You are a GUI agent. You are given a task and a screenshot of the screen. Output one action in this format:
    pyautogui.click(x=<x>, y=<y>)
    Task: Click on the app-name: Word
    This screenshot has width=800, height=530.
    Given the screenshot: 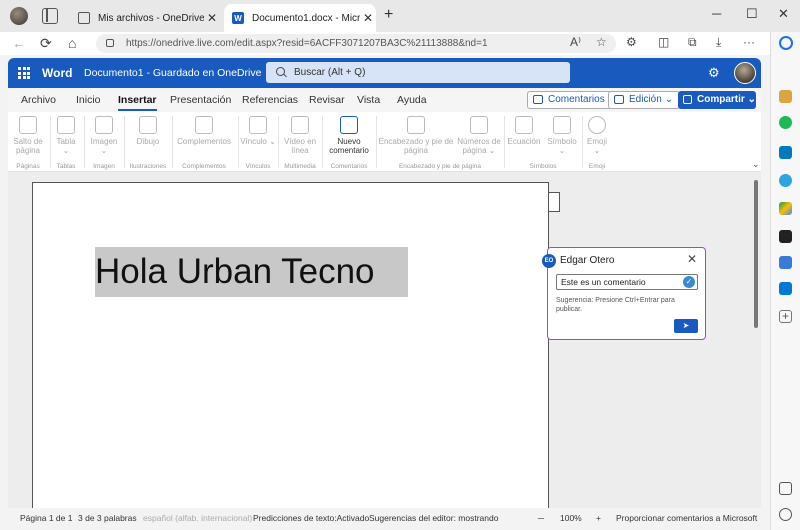 What is the action you would take?
    pyautogui.click(x=57, y=73)
    